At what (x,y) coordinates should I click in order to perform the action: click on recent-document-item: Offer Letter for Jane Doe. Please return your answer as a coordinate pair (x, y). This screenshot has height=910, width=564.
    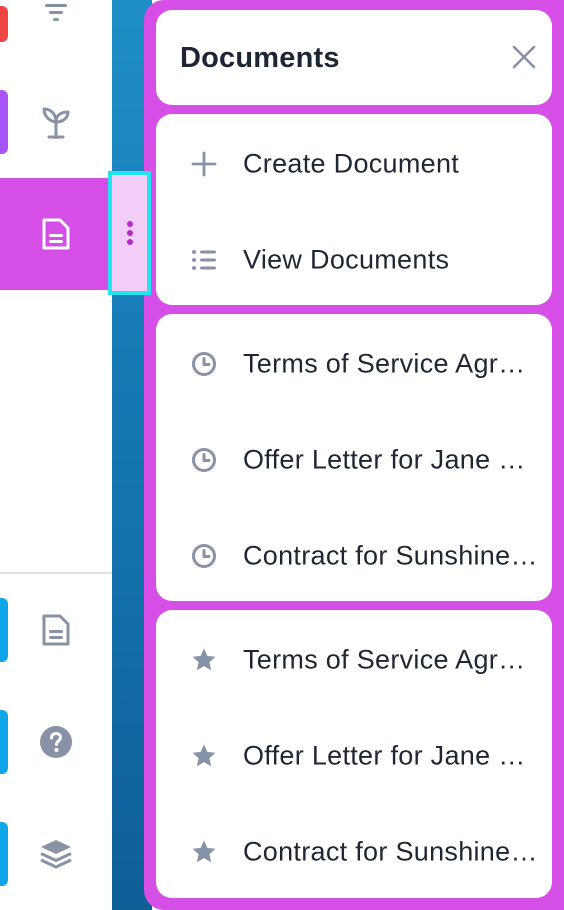
    Looking at the image, I should click on (354, 460).